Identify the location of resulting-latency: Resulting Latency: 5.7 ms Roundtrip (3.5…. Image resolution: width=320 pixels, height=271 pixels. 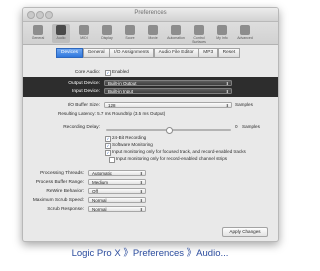
(112, 113).